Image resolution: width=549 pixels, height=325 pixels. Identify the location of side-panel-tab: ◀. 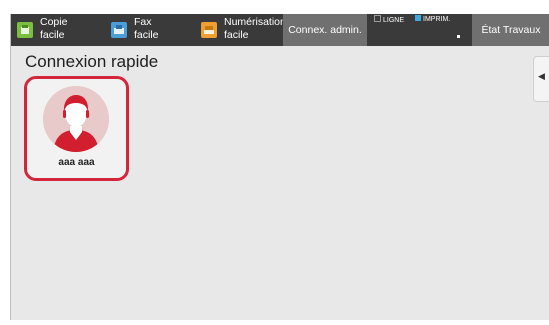
(541, 79).